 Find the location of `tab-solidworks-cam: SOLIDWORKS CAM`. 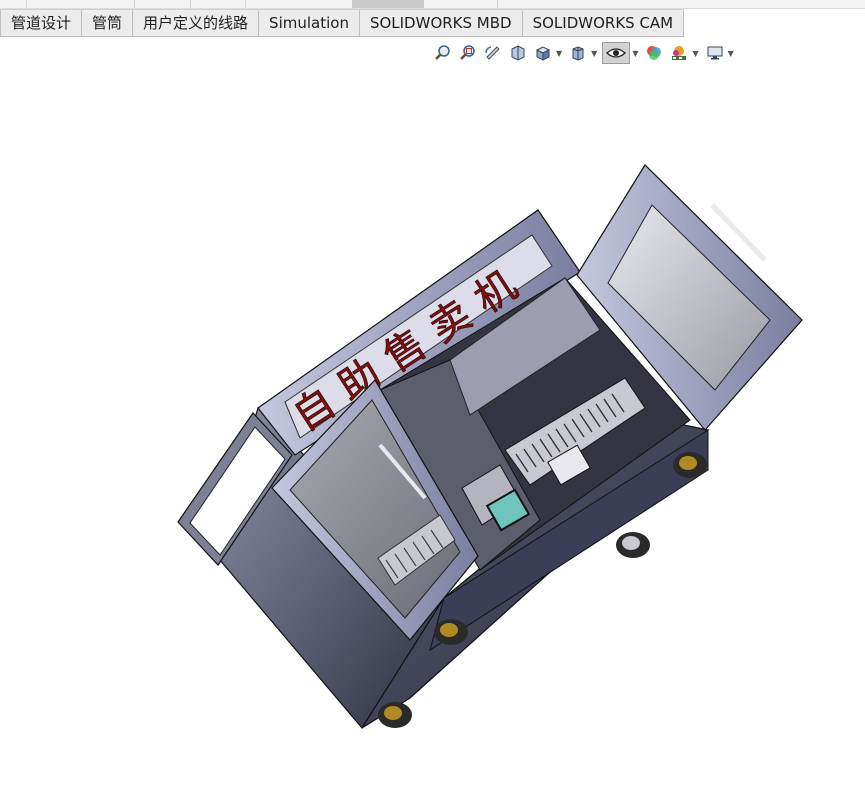

tab-solidworks-cam: SOLIDWORKS CAM is located at coordinates (603, 23).